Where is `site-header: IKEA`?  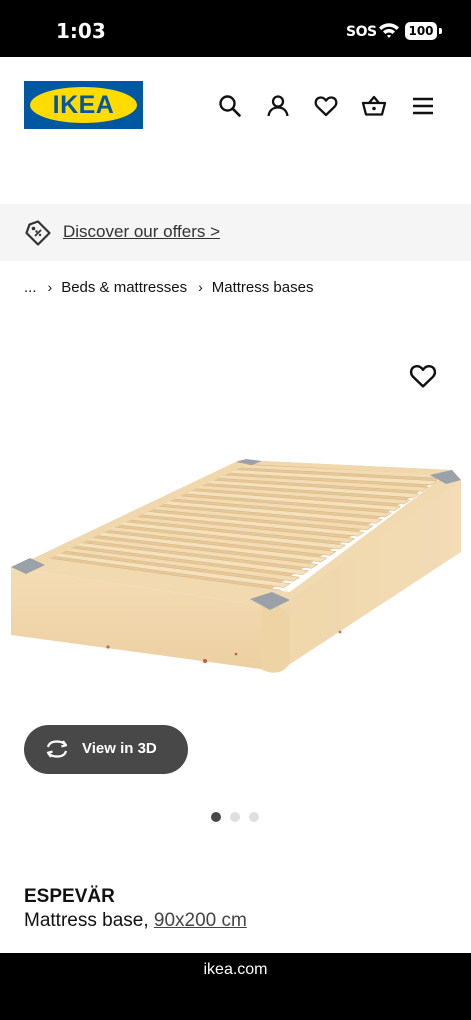 site-header: IKEA is located at coordinates (235, 107).